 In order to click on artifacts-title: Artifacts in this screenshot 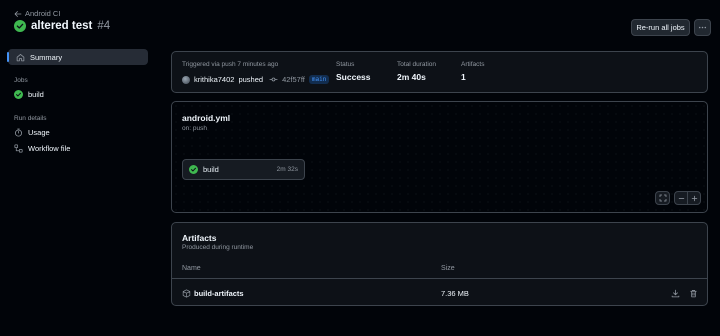, I will do `click(199, 238)`.